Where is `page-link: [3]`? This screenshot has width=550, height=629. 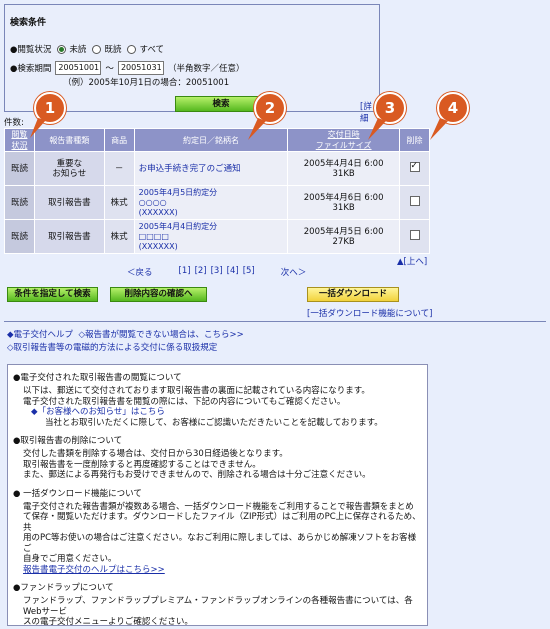
page-link: [3] is located at coordinates (217, 272).